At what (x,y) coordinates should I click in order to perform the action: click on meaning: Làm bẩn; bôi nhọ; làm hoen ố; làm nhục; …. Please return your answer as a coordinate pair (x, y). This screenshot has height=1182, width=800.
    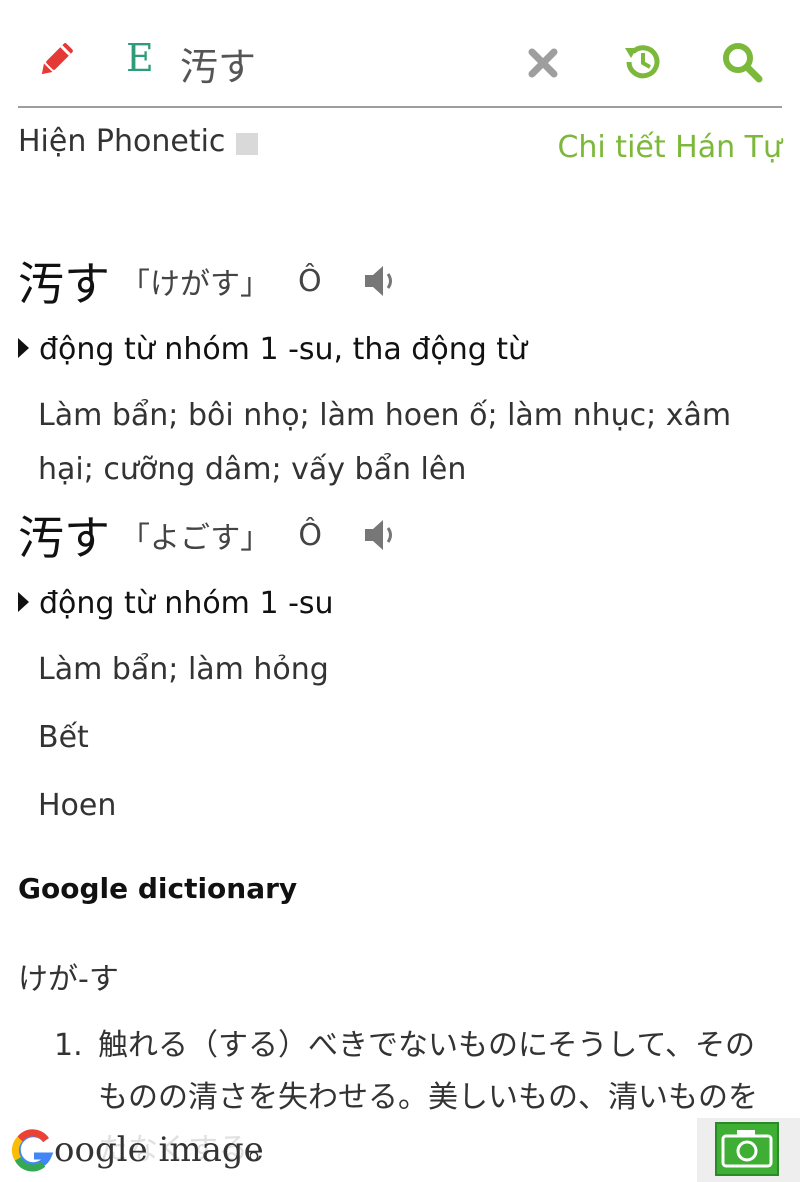
    Looking at the image, I should click on (385, 442).